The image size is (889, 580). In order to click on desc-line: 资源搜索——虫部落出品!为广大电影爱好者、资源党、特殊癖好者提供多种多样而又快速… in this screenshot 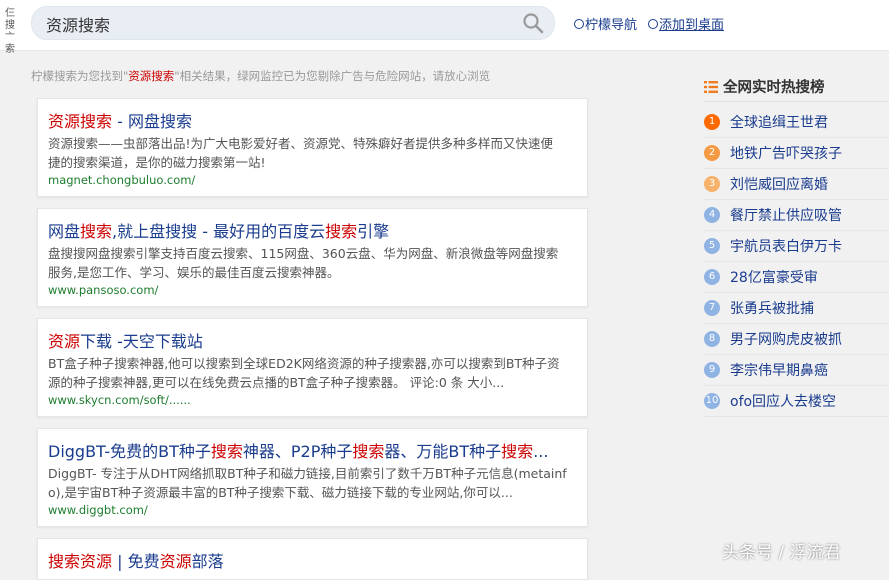, I will do `click(301, 143)`.